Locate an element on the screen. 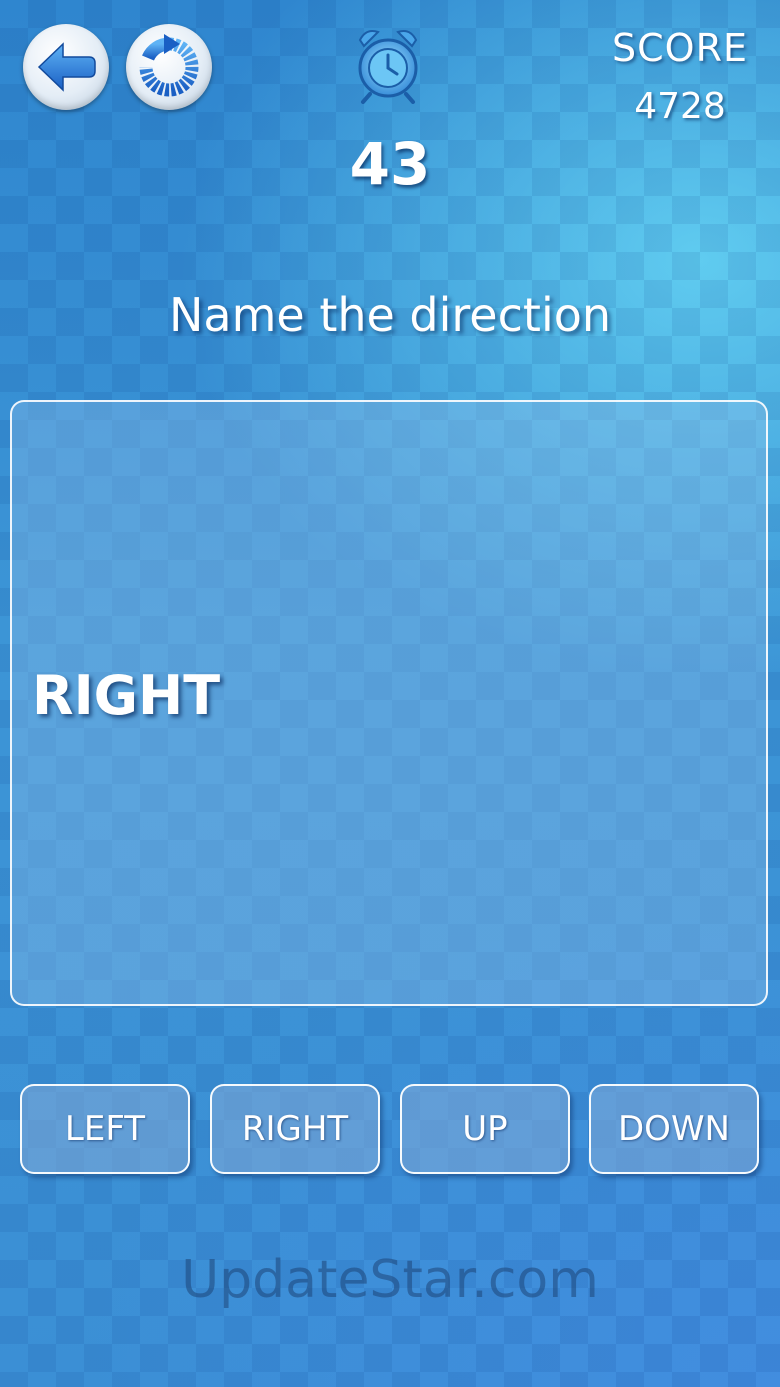  answer-up-button: UP is located at coordinates (485, 1129).